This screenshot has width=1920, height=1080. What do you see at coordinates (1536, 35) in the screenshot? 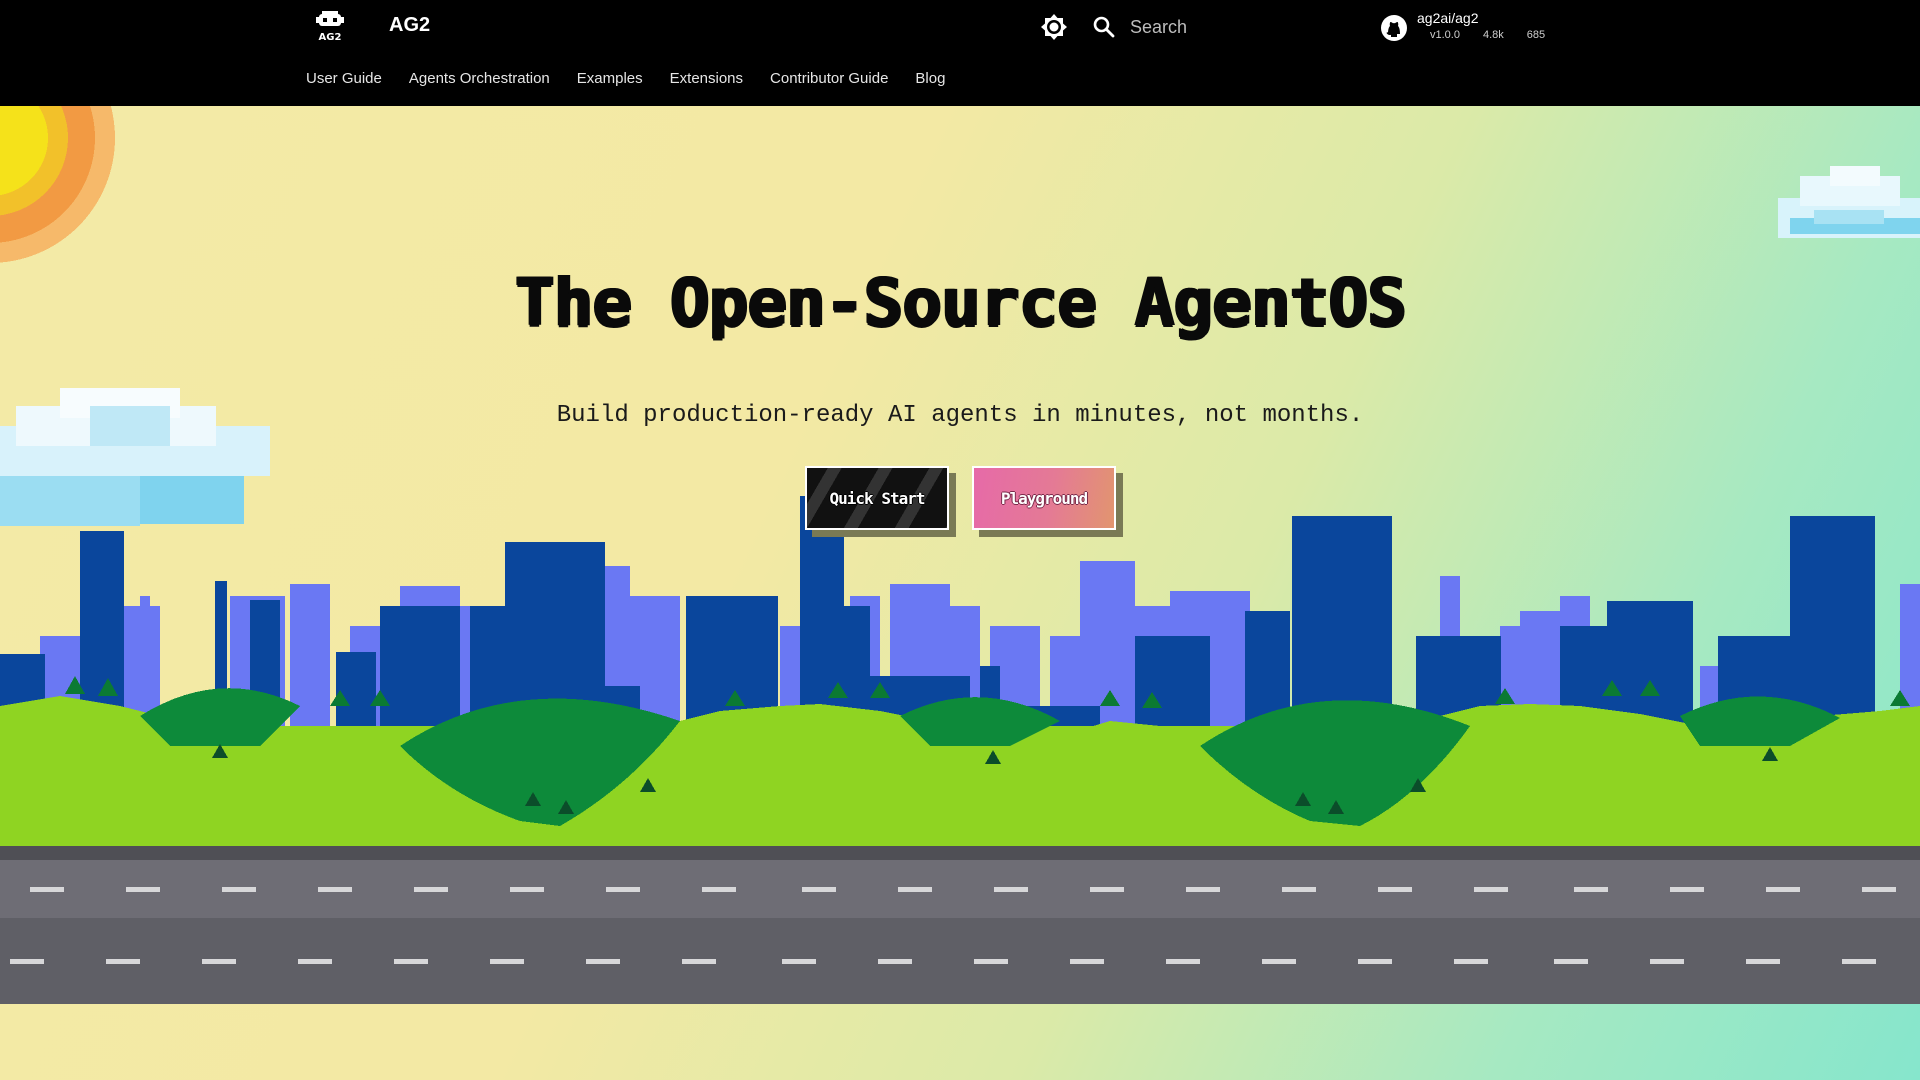
I see `repo-forks: 685` at bounding box center [1536, 35].